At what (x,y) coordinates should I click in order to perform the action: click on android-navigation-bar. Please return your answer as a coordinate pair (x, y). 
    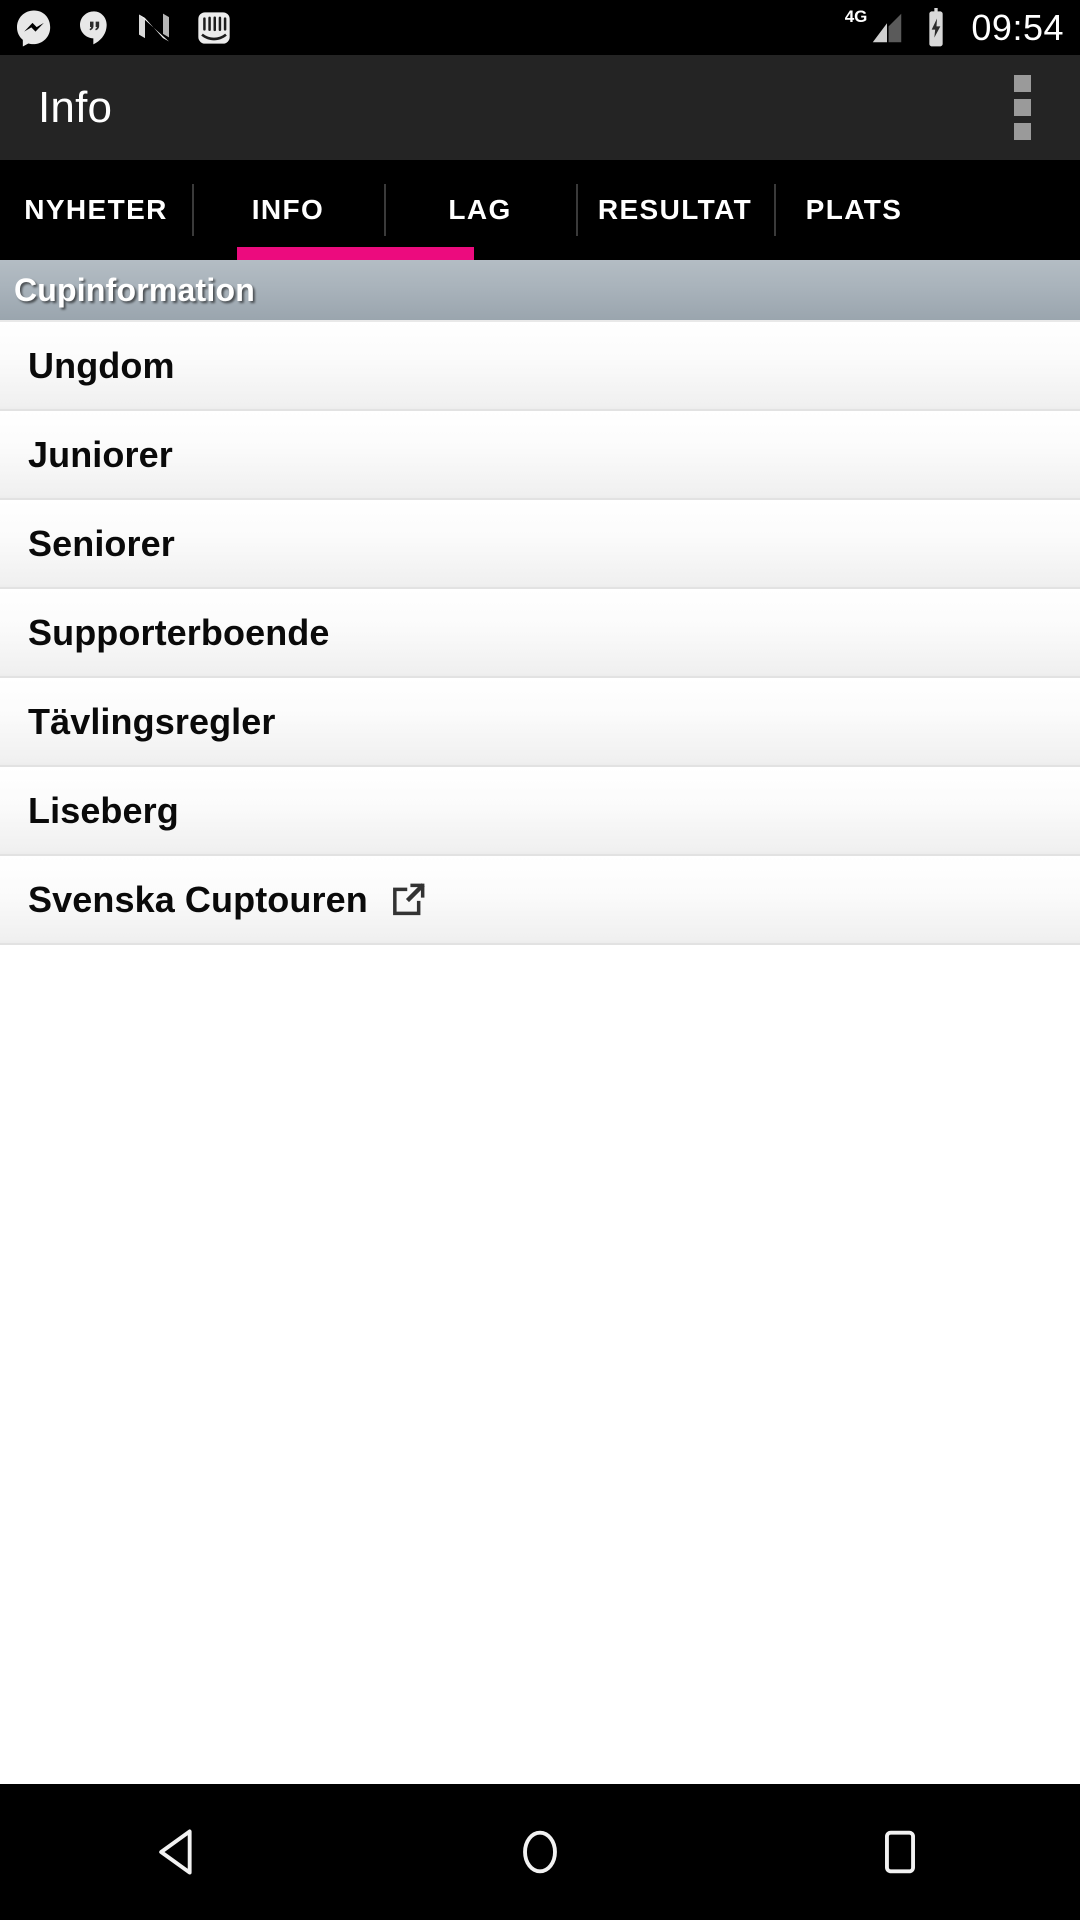
    Looking at the image, I should click on (540, 1852).